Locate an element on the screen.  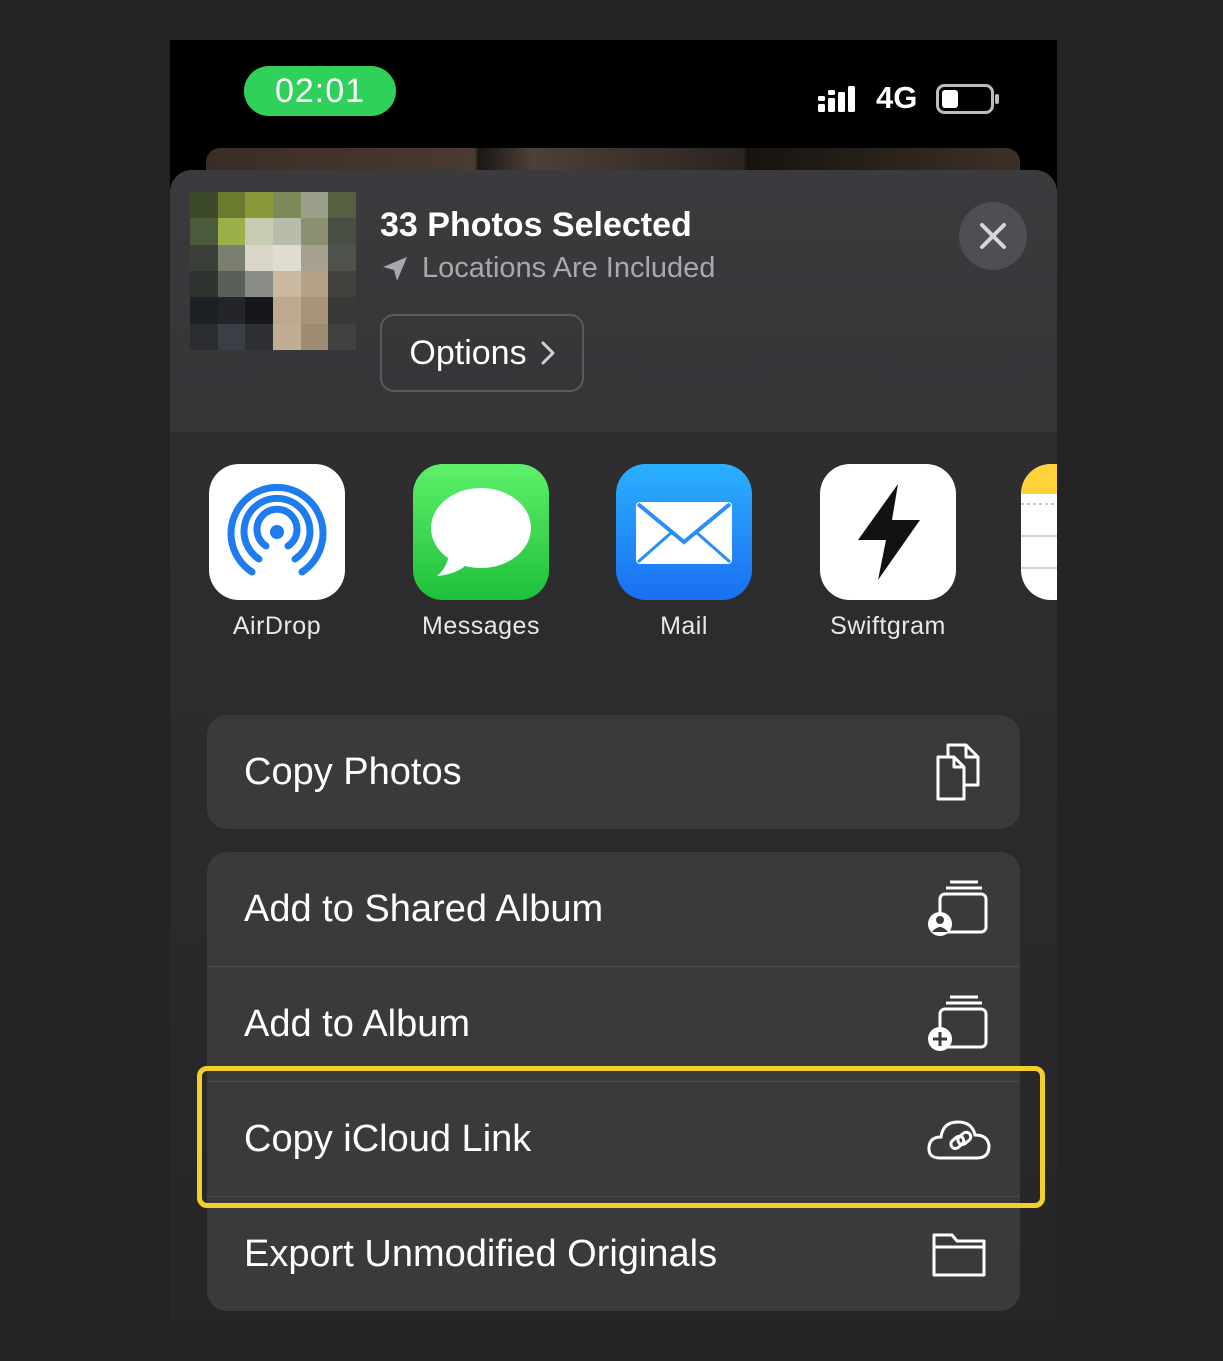
location-info: Locations Are Included is located at coordinates (547, 268).